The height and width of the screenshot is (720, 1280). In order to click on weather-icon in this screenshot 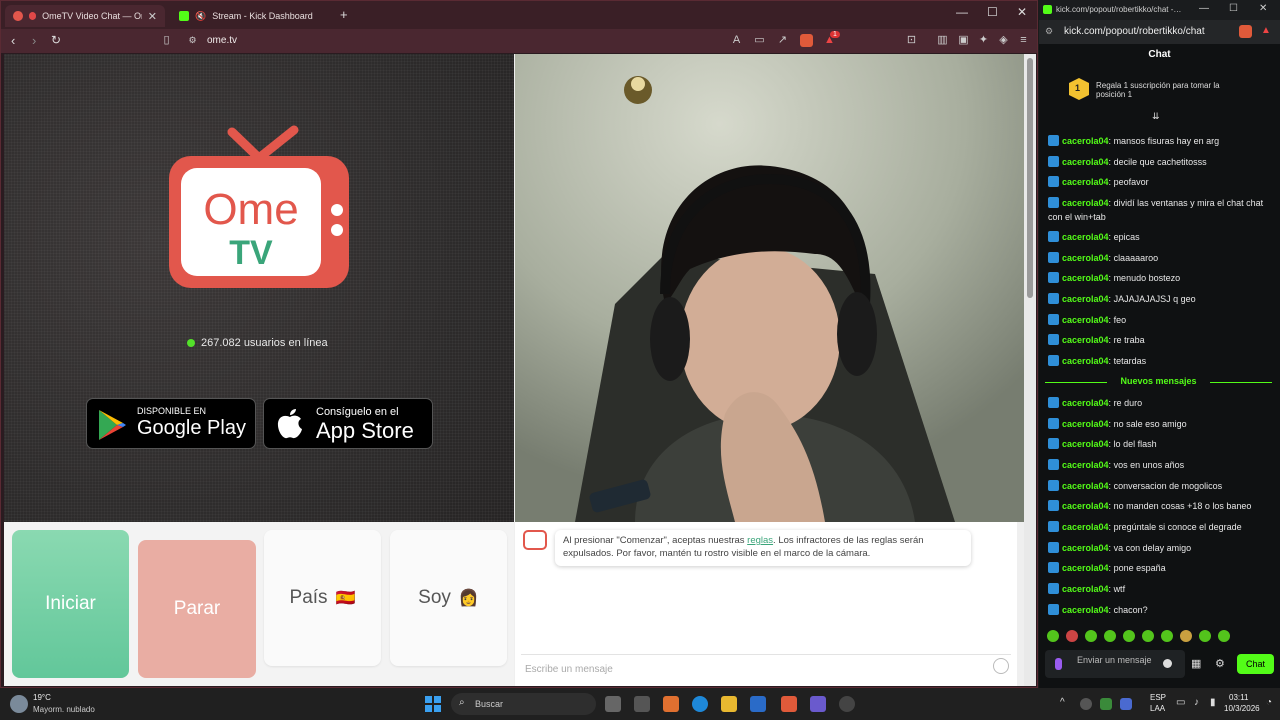, I will do `click(19, 704)`.